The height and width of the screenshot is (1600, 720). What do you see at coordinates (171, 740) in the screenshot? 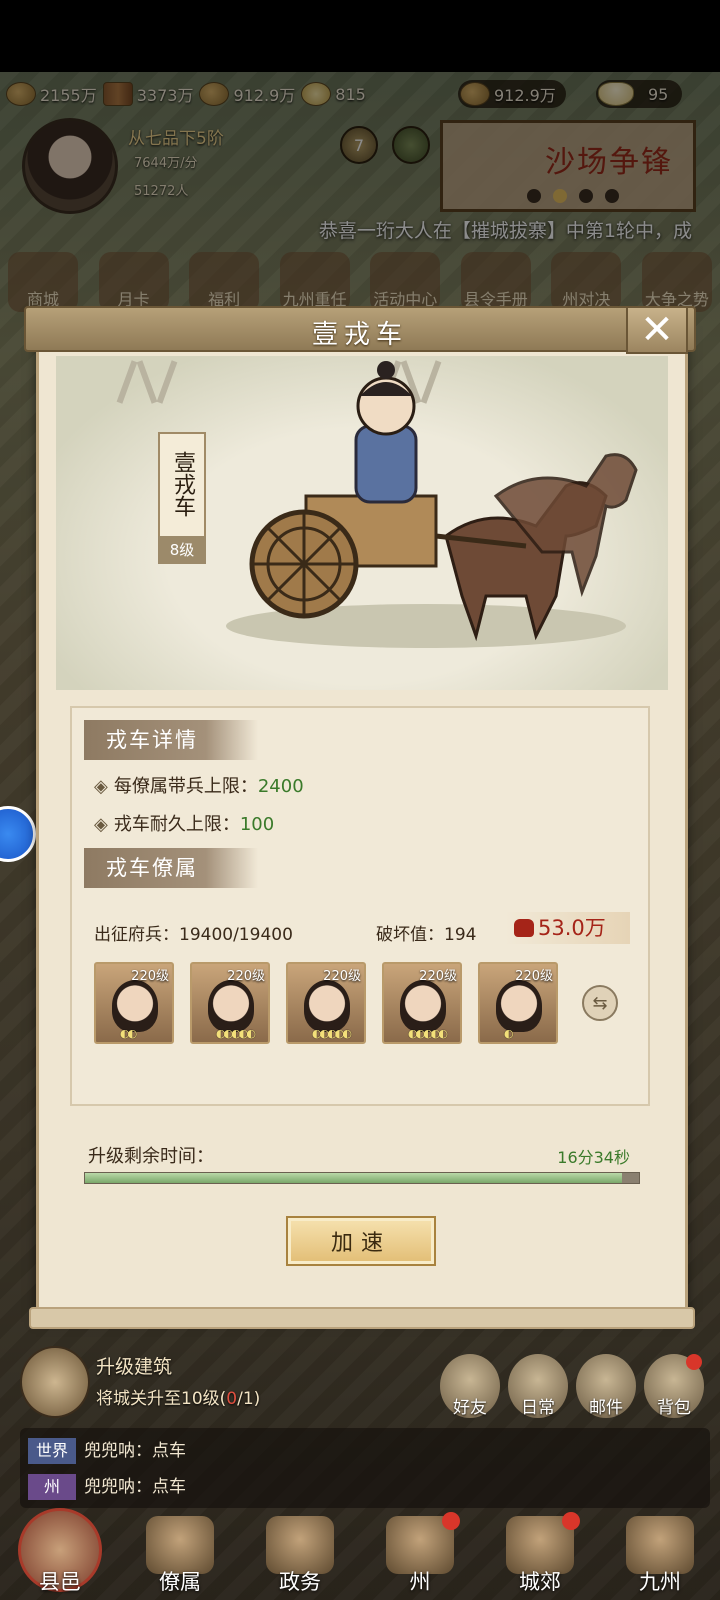
I see `details-heading: 戎车详情` at bounding box center [171, 740].